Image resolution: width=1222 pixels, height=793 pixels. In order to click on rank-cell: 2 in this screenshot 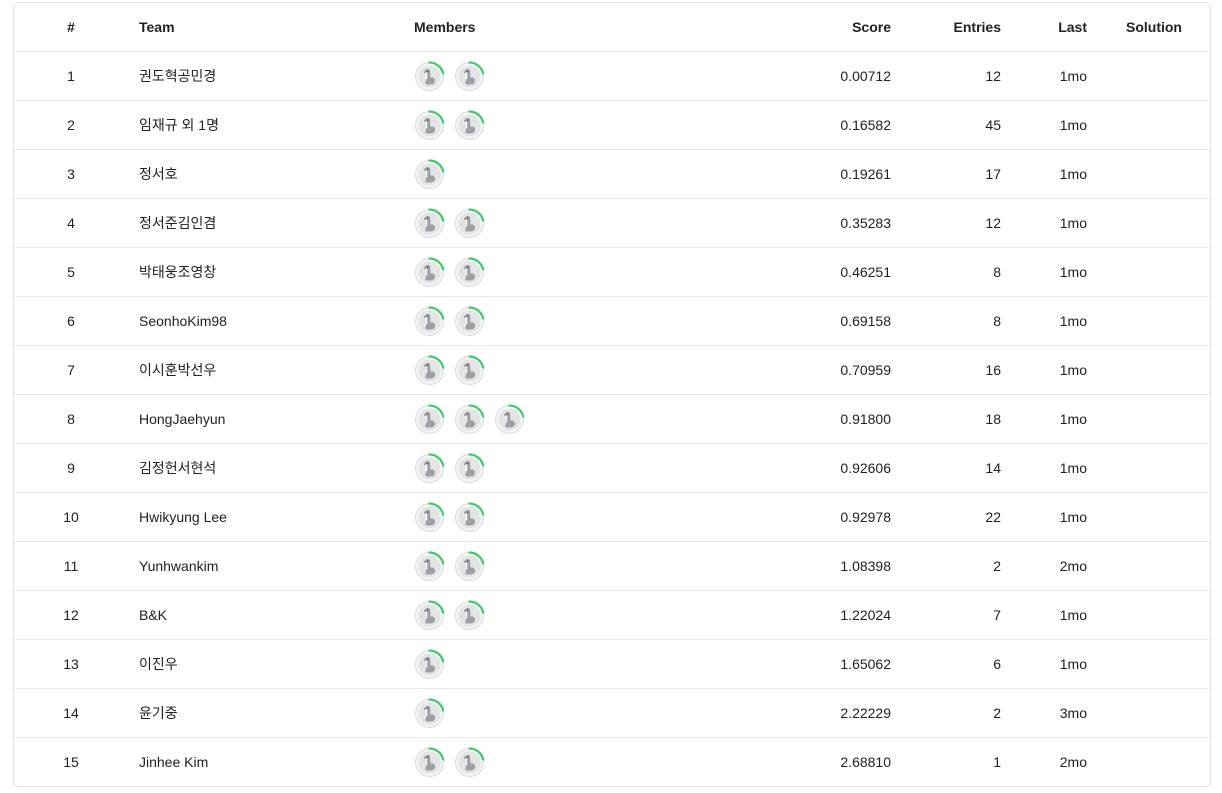, I will do `click(71, 125)`.